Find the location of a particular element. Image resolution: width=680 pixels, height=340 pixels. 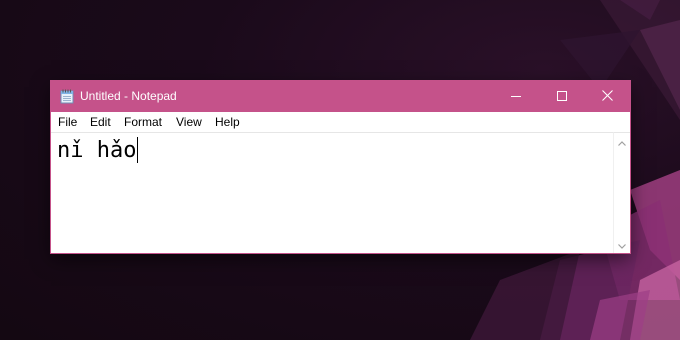

maximize-icon is located at coordinates (562, 97).